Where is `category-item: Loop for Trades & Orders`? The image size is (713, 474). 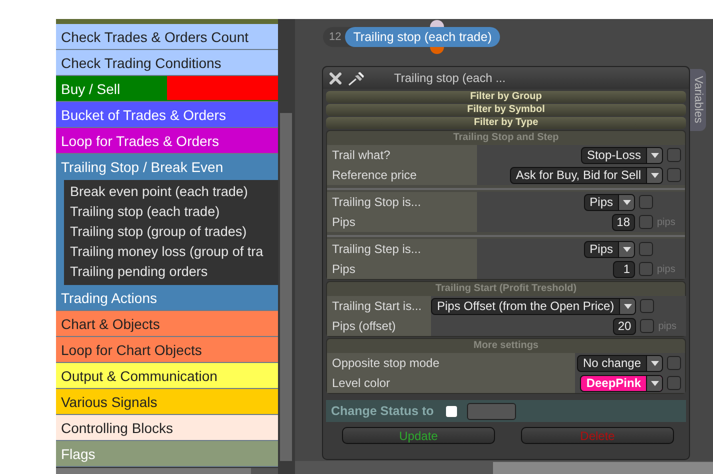 category-item: Loop for Trades & Orders is located at coordinates (167, 141).